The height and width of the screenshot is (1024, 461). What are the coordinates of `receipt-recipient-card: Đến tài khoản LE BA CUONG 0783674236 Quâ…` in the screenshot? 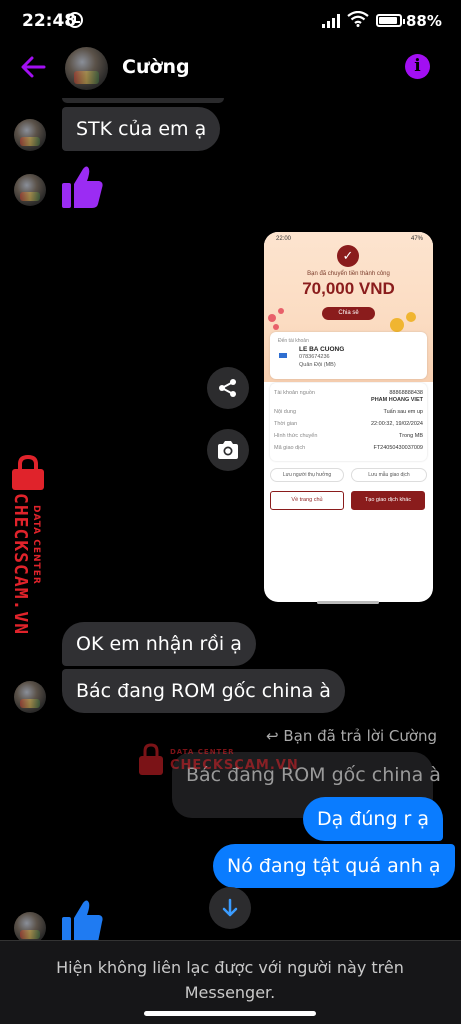 It's located at (348, 355).